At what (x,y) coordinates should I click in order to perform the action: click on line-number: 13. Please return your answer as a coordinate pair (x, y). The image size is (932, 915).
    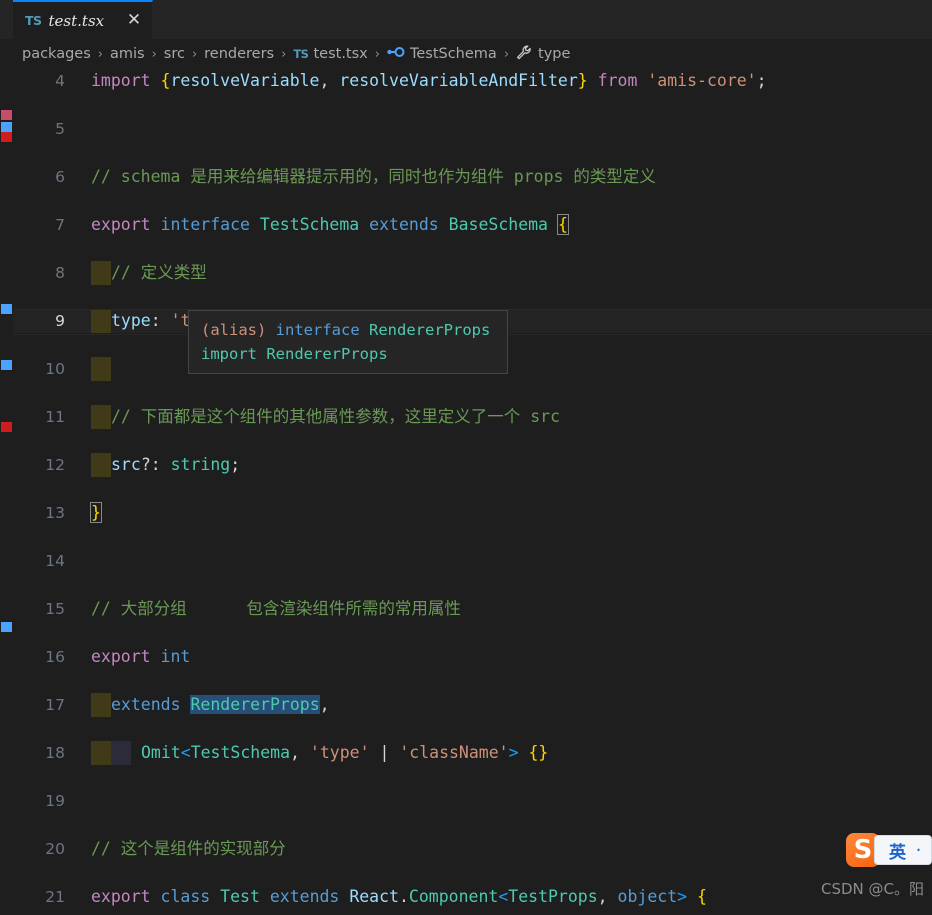
    Looking at the image, I should click on (55, 513).